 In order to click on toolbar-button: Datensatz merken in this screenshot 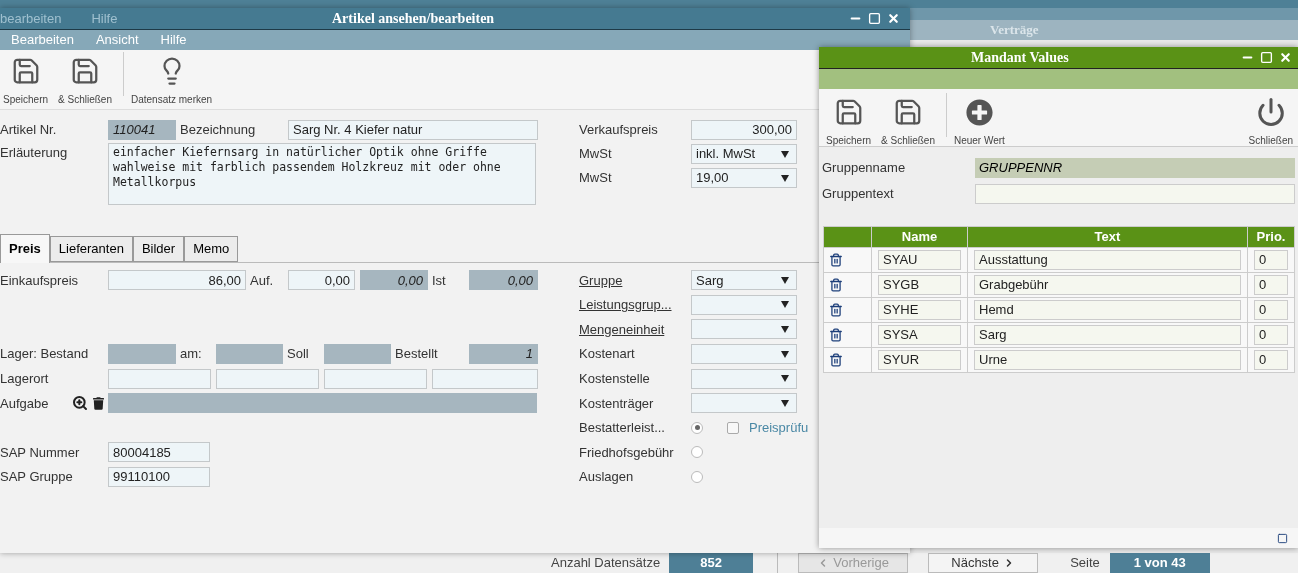, I will do `click(171, 79)`.